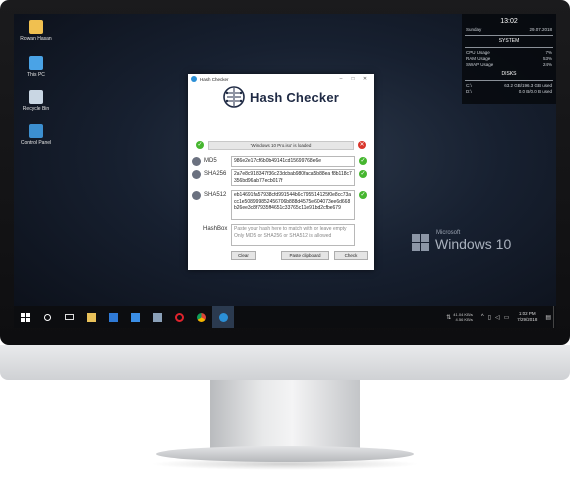 The width and height of the screenshot is (570, 478). I want to click on taskbar-clock: 1:02 PM 7/29/2018, so click(527, 317).